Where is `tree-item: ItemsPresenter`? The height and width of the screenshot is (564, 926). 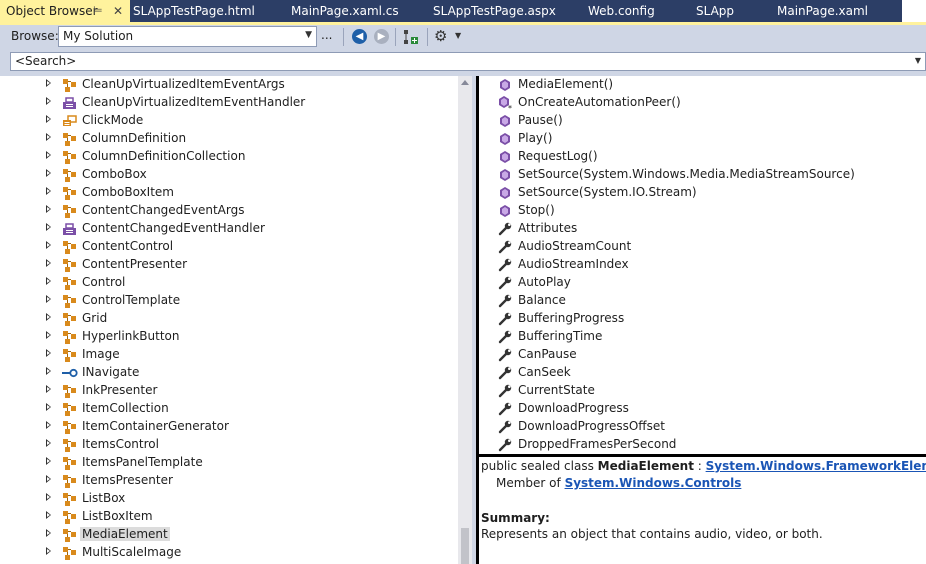 tree-item: ItemsPresenter is located at coordinates (229, 481).